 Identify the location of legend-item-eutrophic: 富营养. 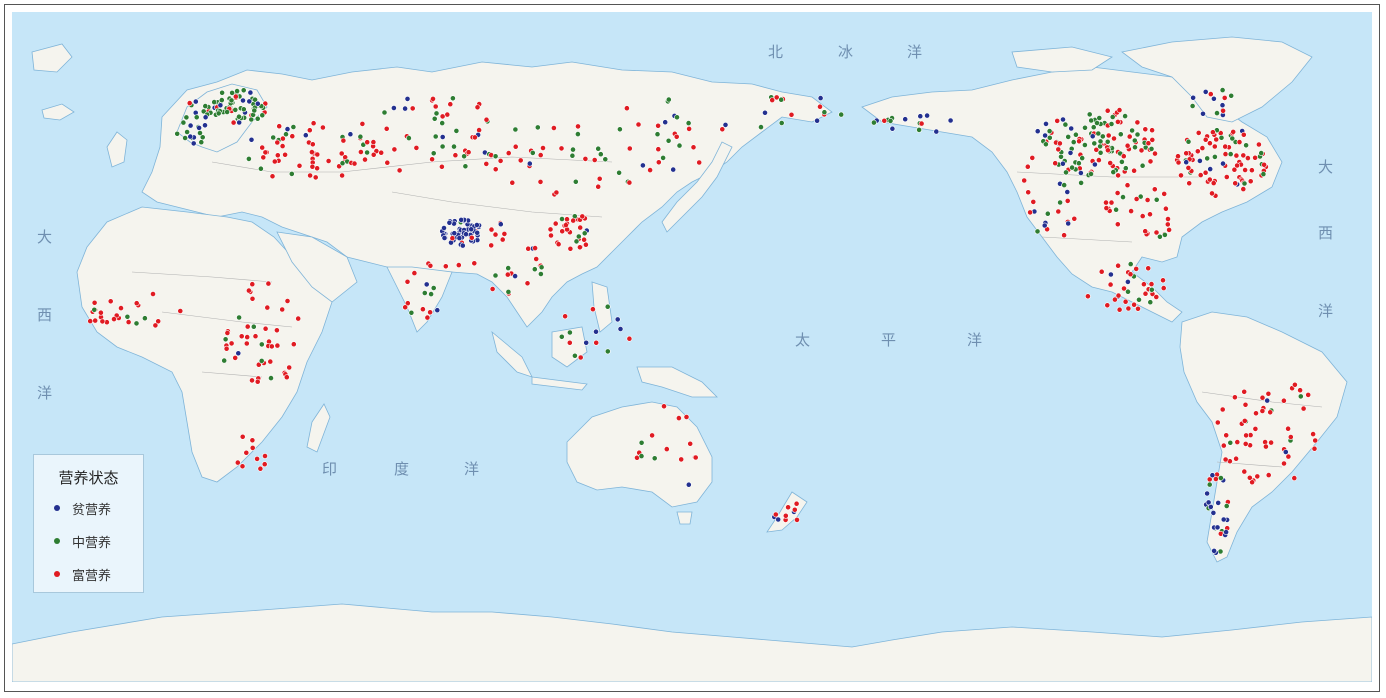
(83, 574).